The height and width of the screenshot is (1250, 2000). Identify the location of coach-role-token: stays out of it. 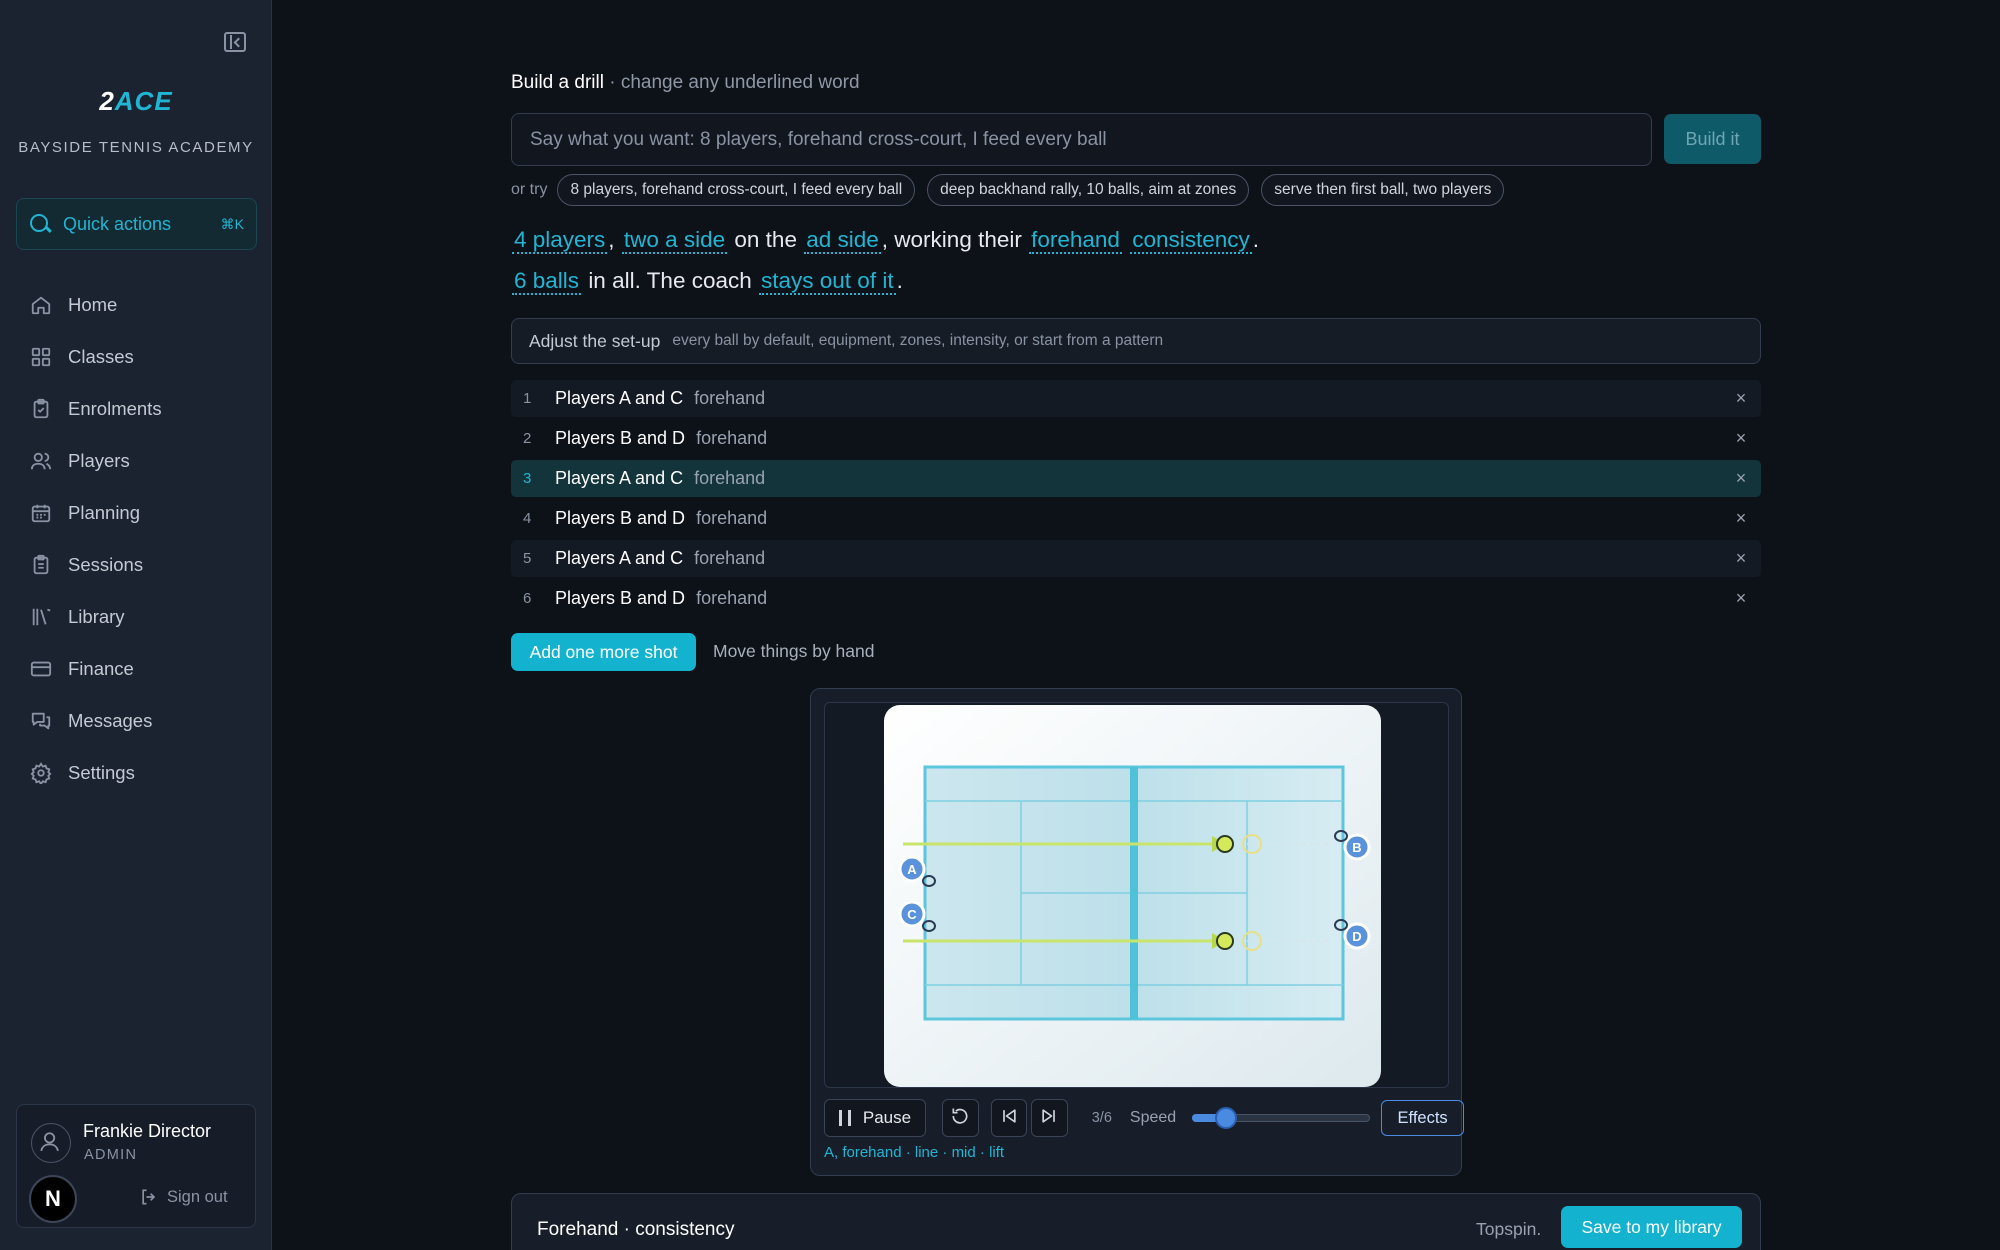
(827, 281).